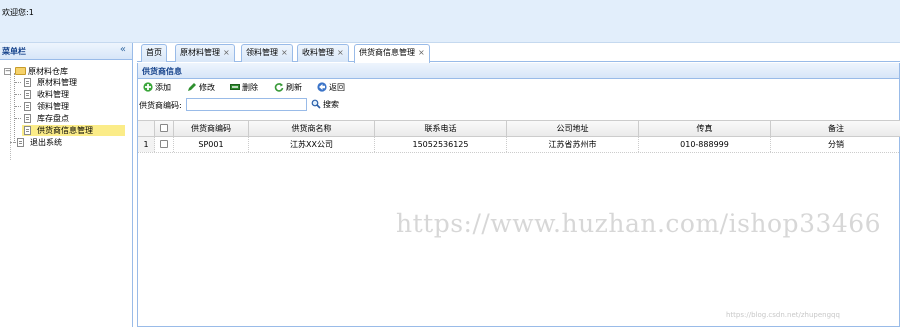 This screenshot has width=900, height=327. Describe the element at coordinates (192, 87) in the screenshot. I see `pencil-icon` at that location.